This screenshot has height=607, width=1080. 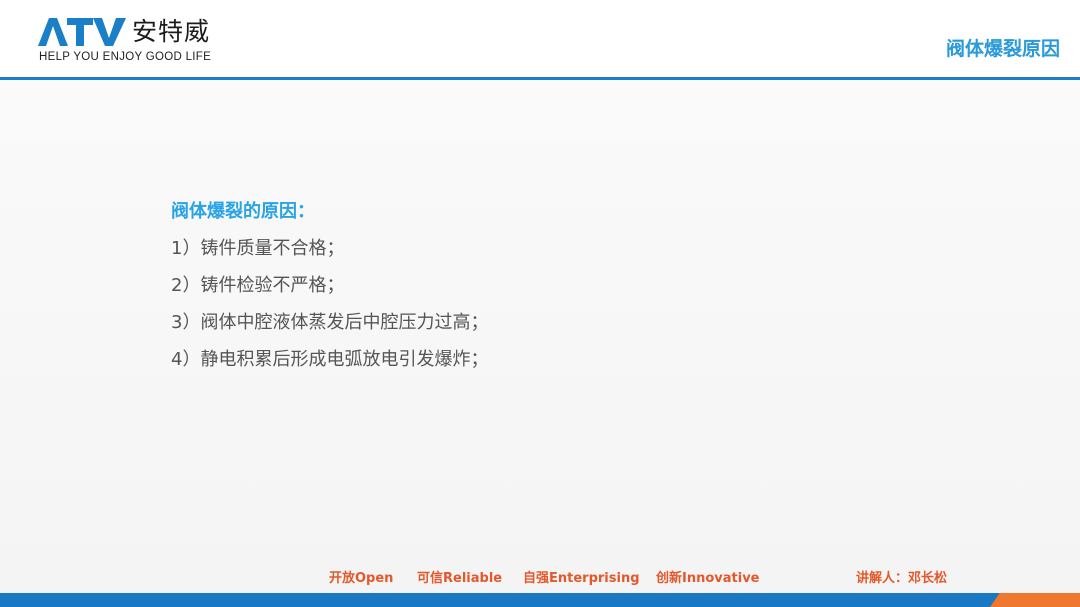 I want to click on logo-tagline: HELP YOU ENJOY GOOD LIFE, so click(x=125, y=57).